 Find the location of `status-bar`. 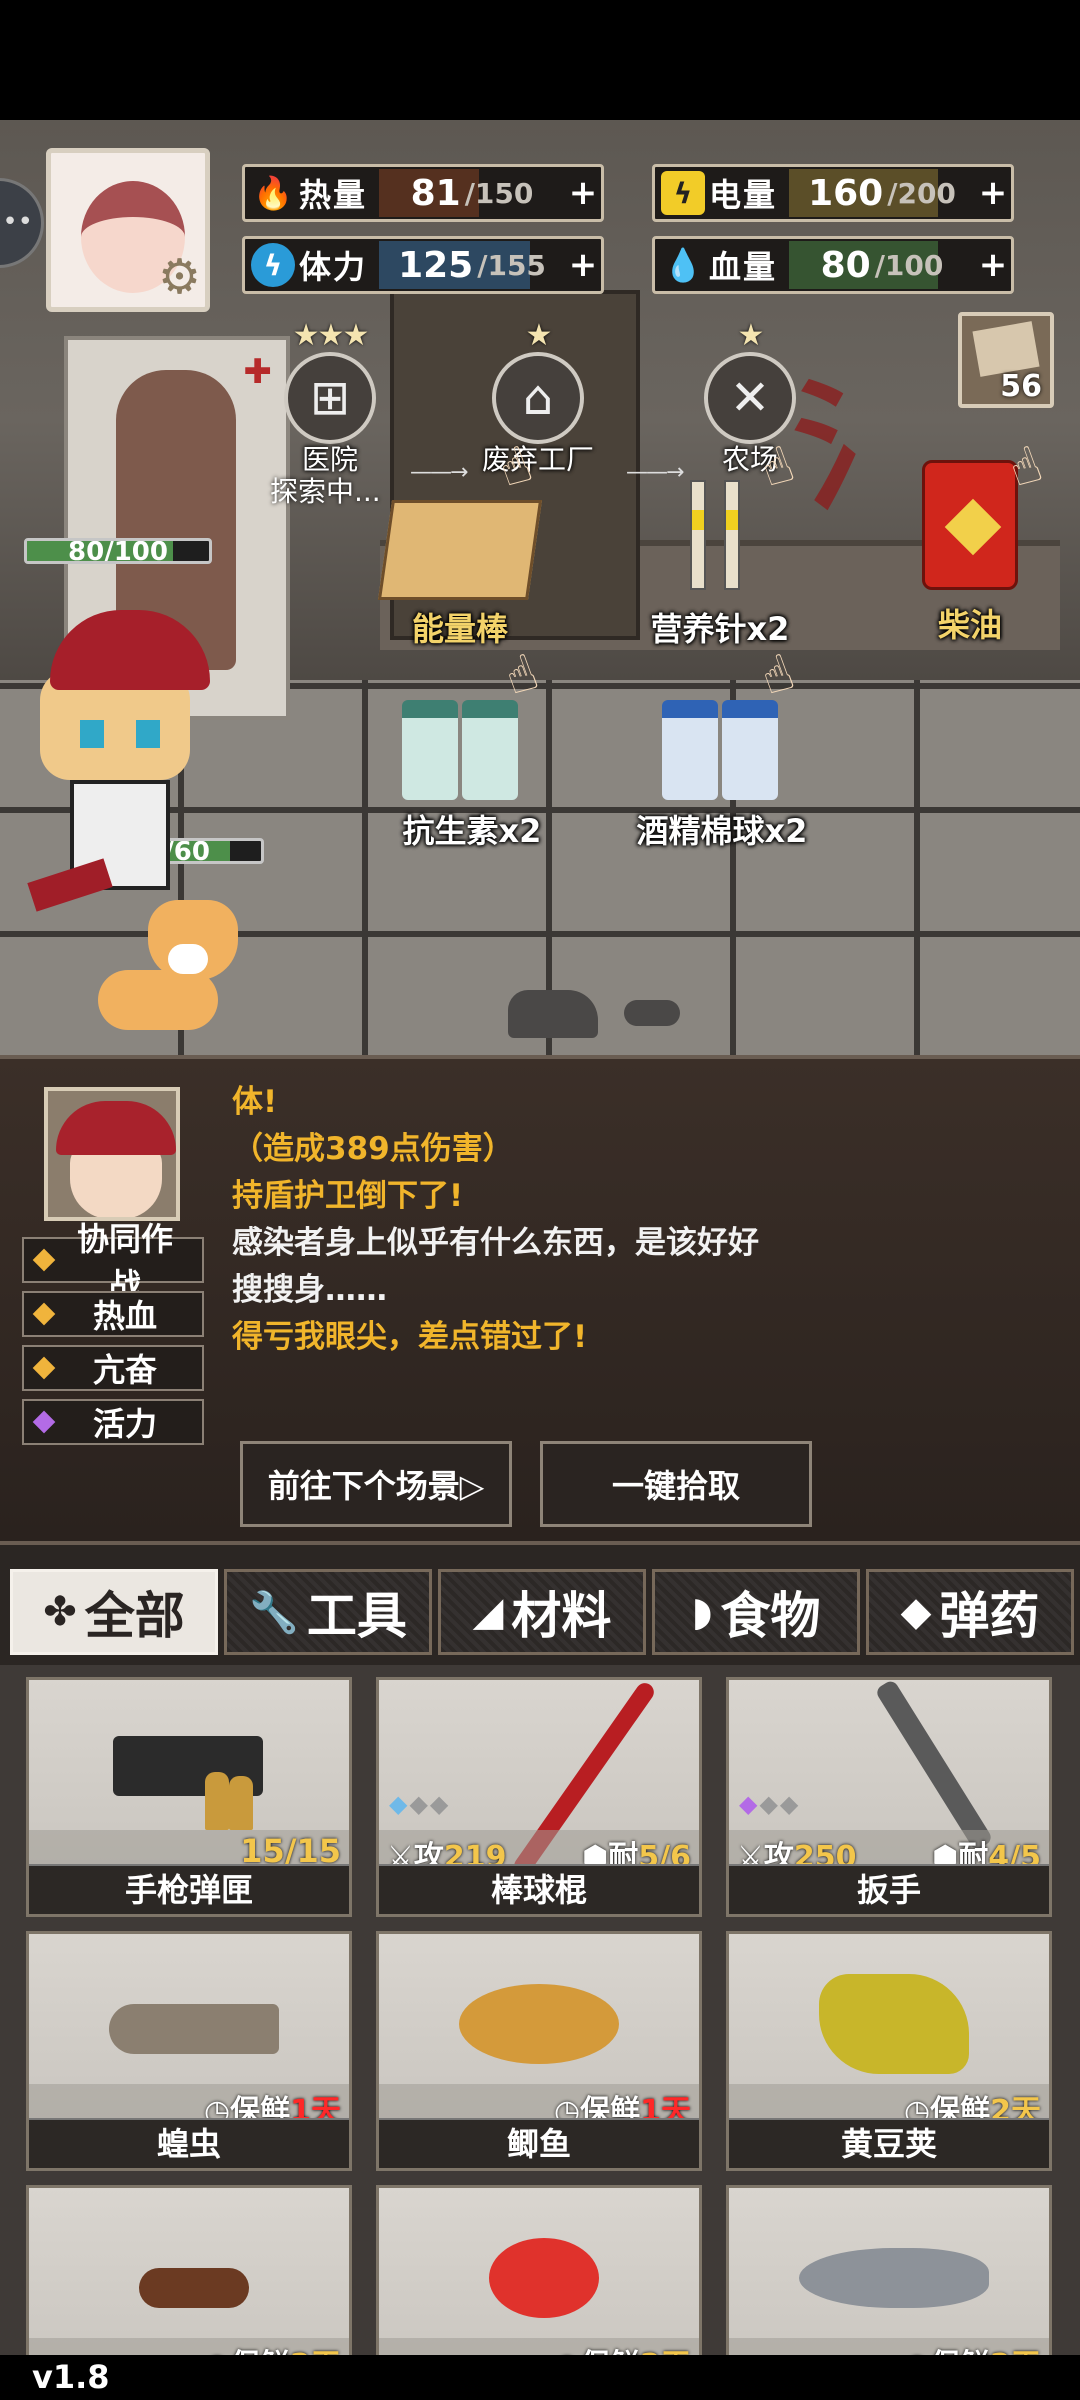

status-bar is located at coordinates (540, 60).